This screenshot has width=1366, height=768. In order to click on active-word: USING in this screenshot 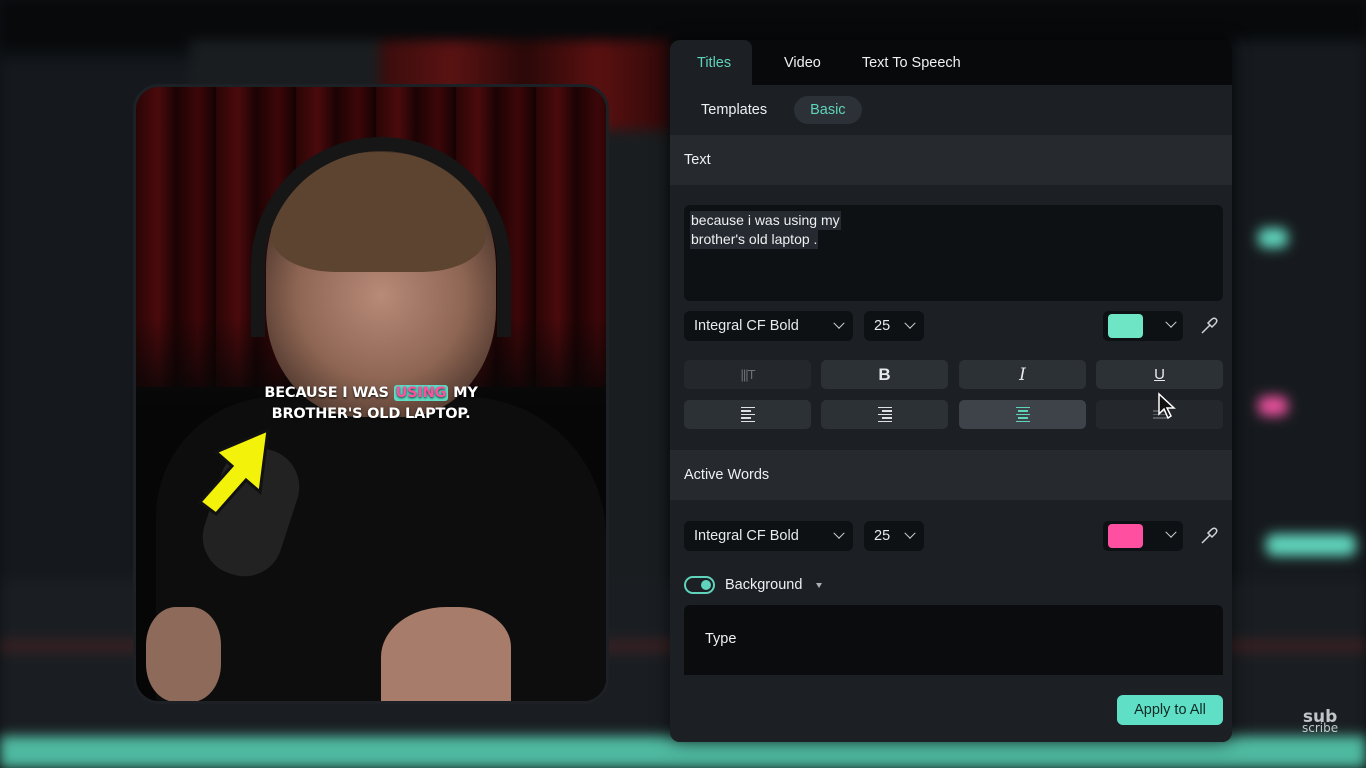, I will do `click(421, 393)`.